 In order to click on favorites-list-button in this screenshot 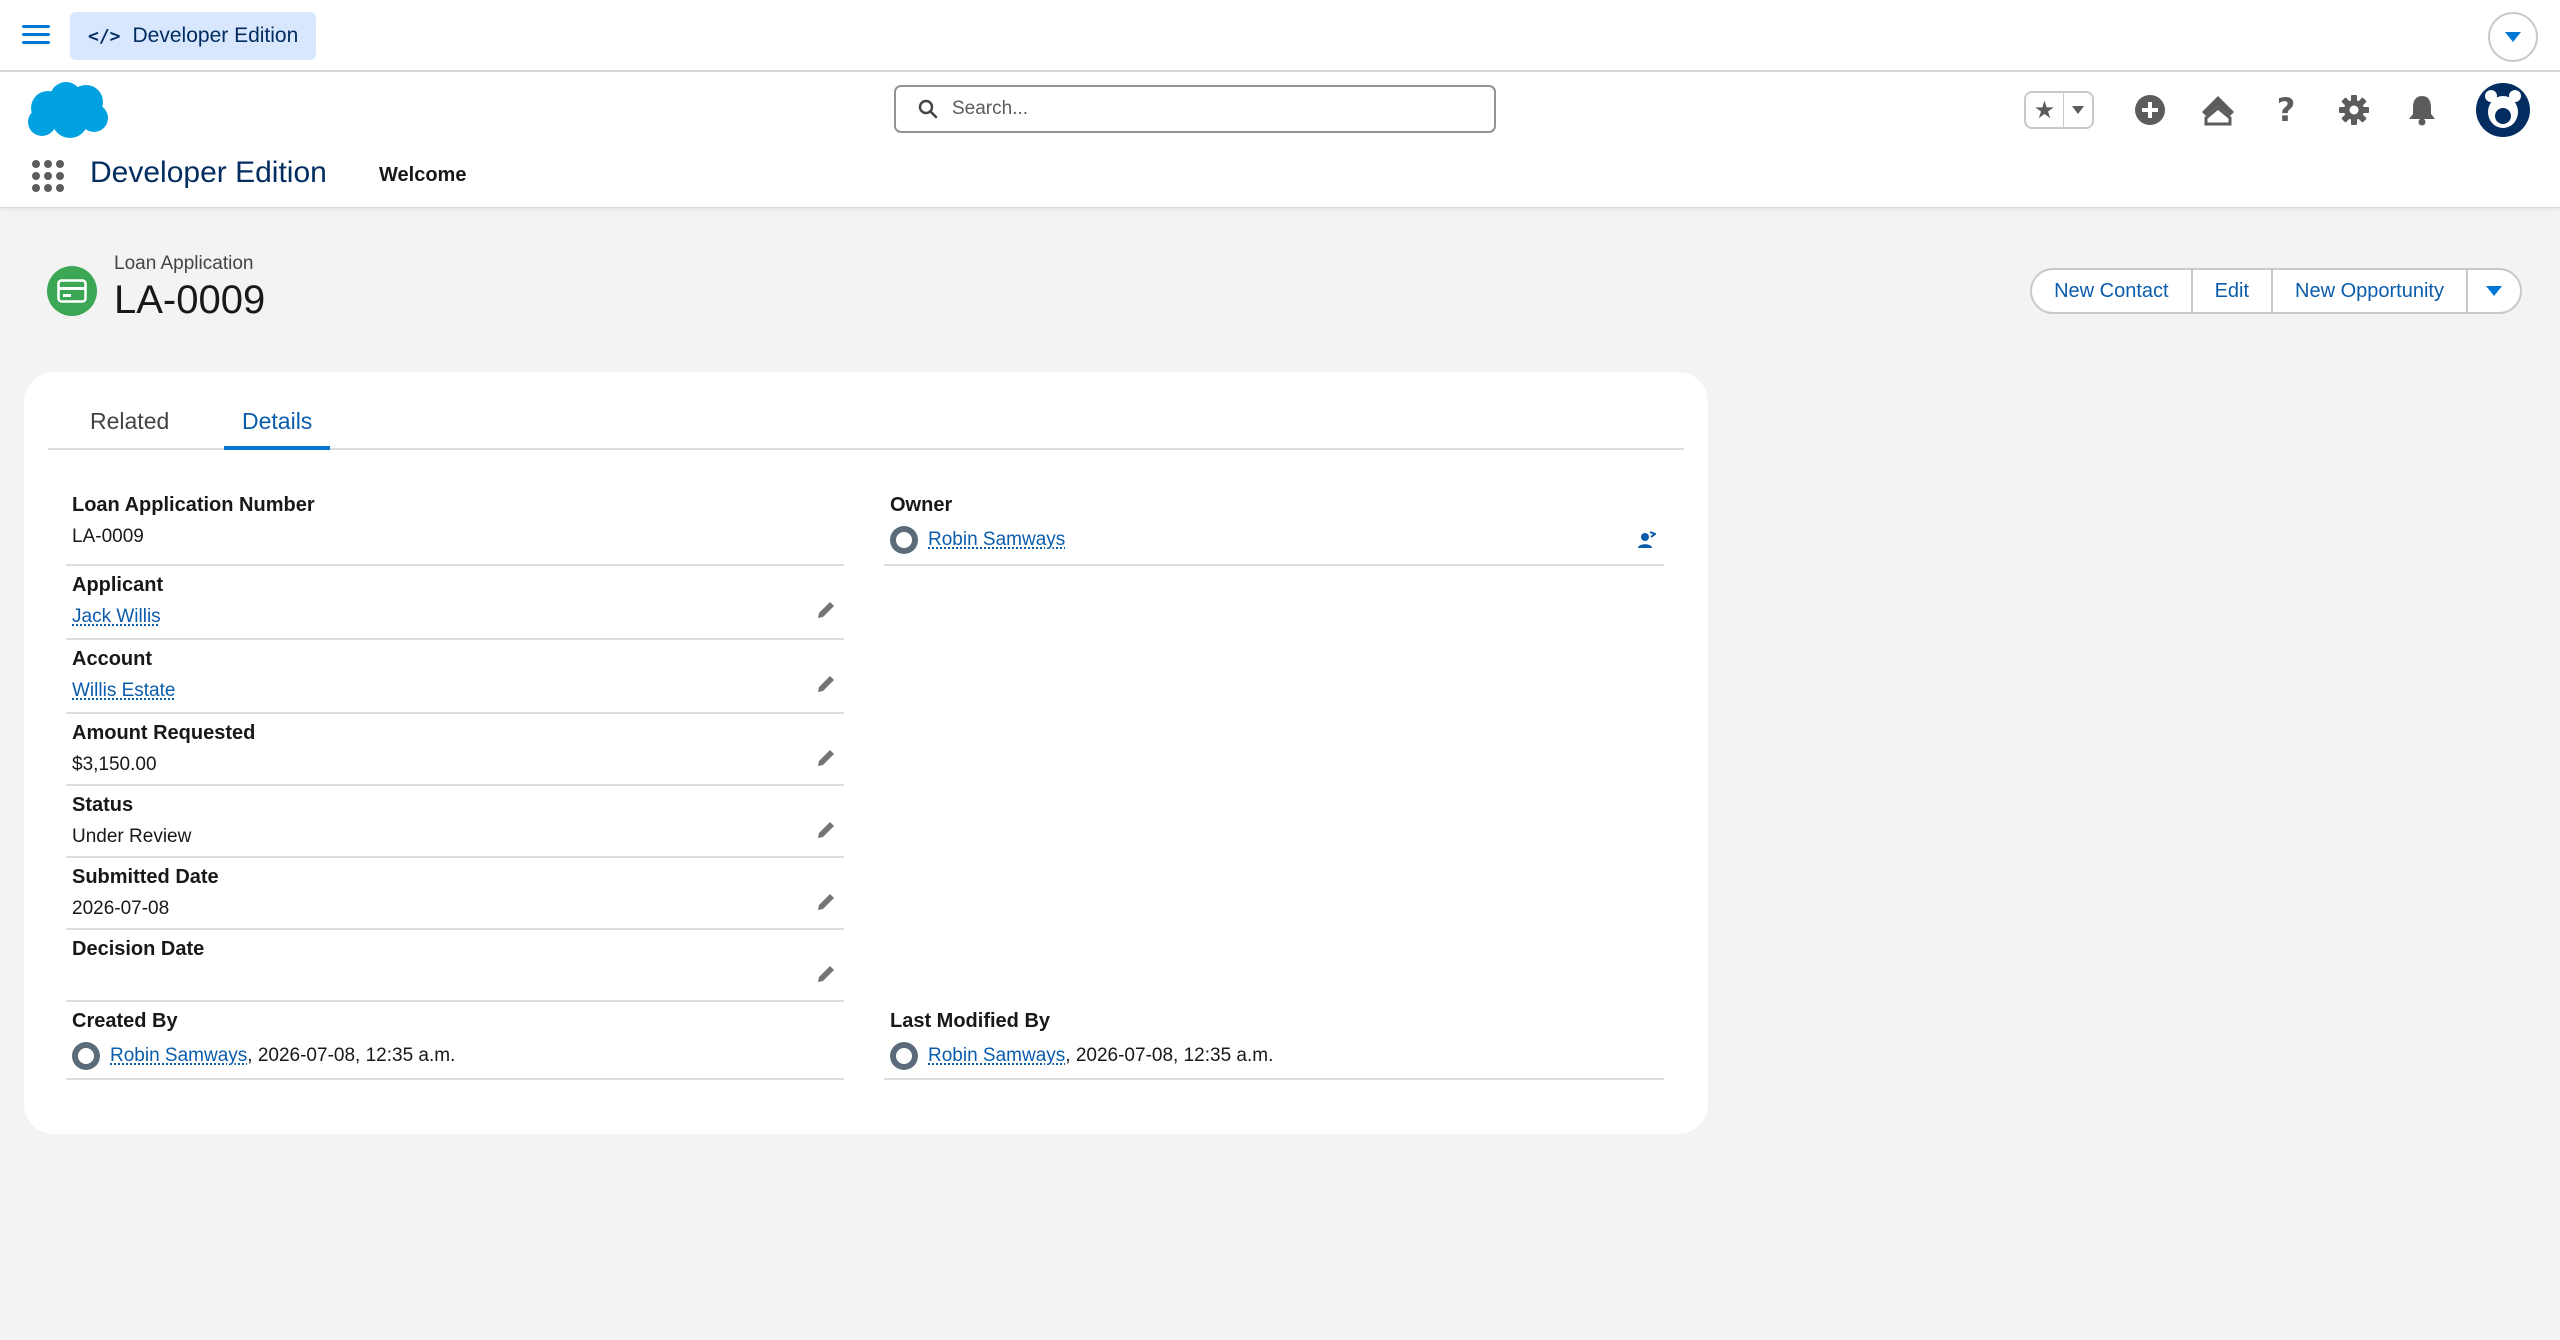, I will do `click(2078, 110)`.